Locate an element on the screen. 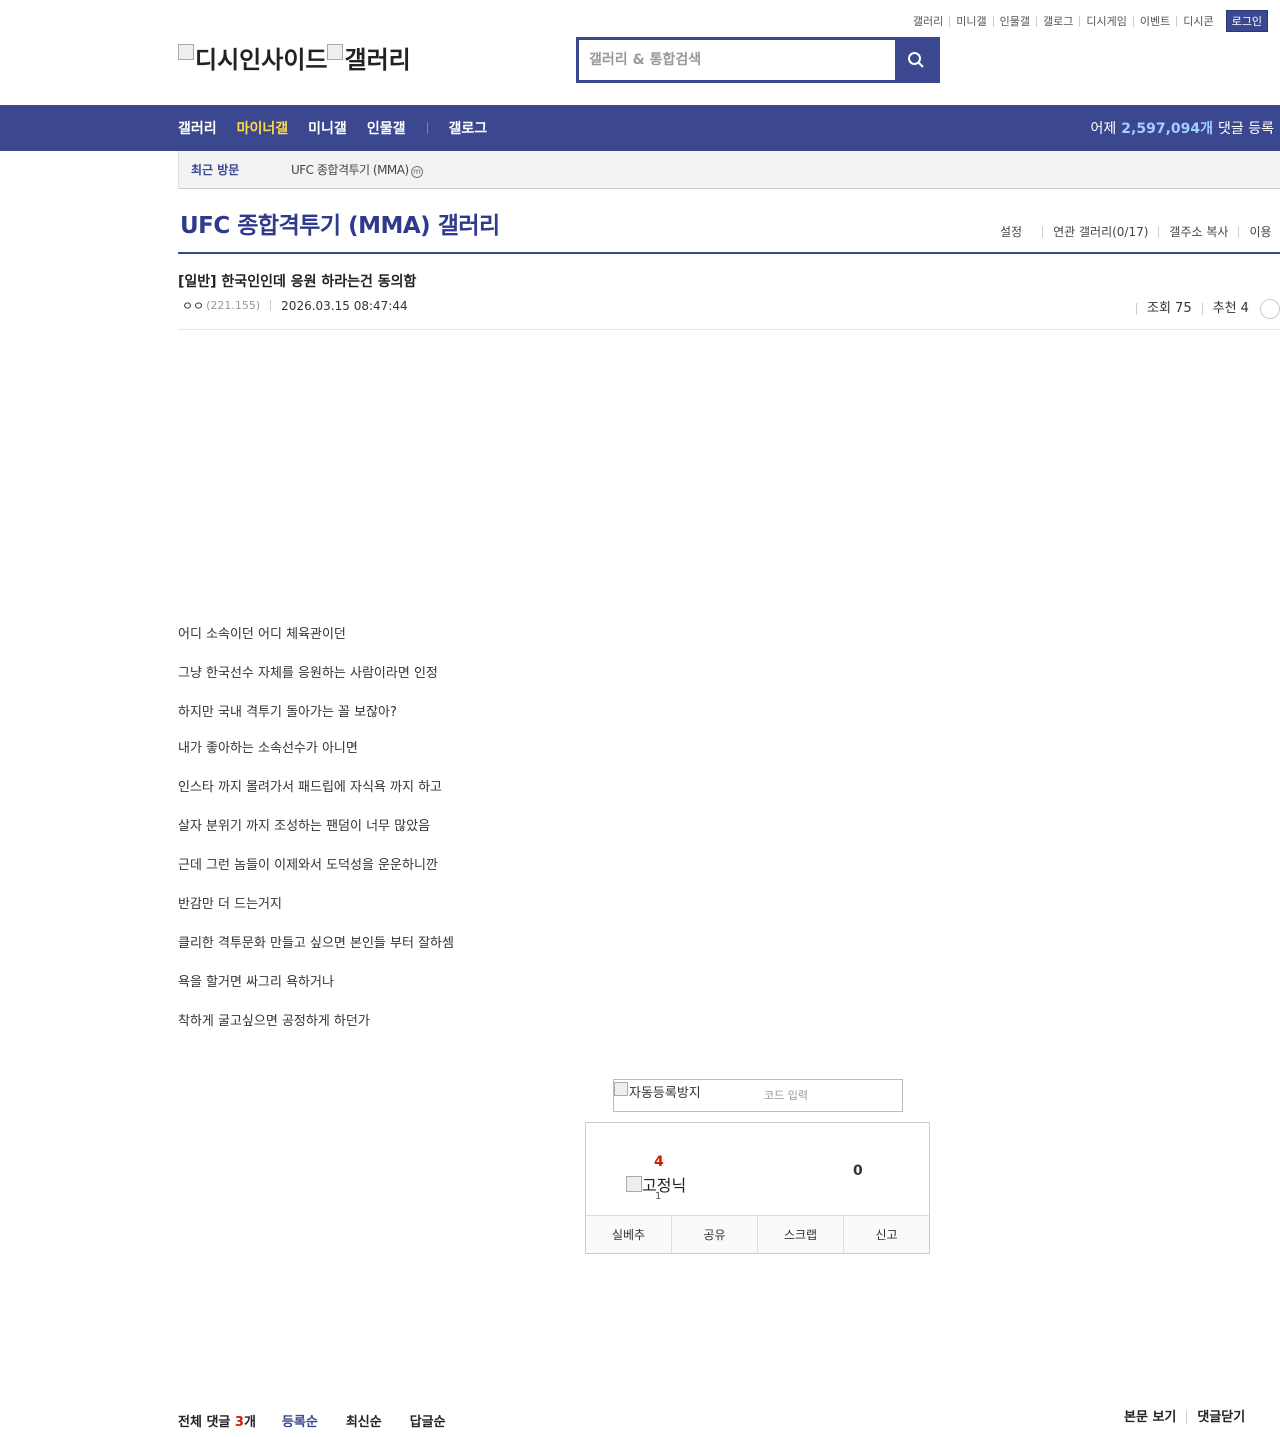  recommend-down-count: 0 is located at coordinates (858, 1171).